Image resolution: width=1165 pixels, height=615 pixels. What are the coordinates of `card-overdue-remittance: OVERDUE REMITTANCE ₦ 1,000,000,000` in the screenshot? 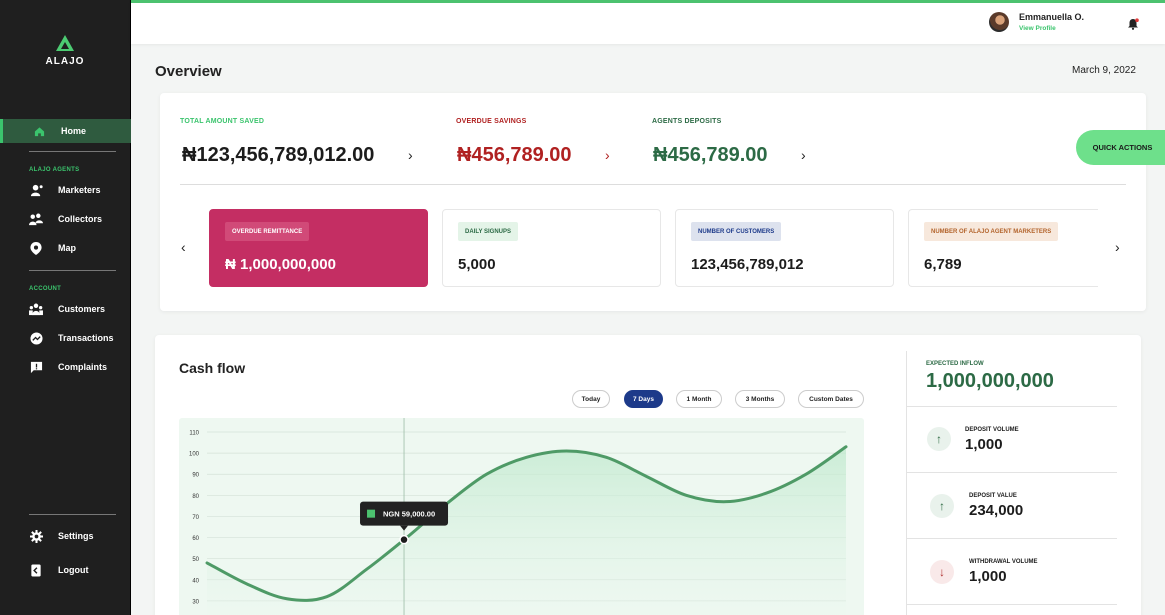 It's located at (318, 248).